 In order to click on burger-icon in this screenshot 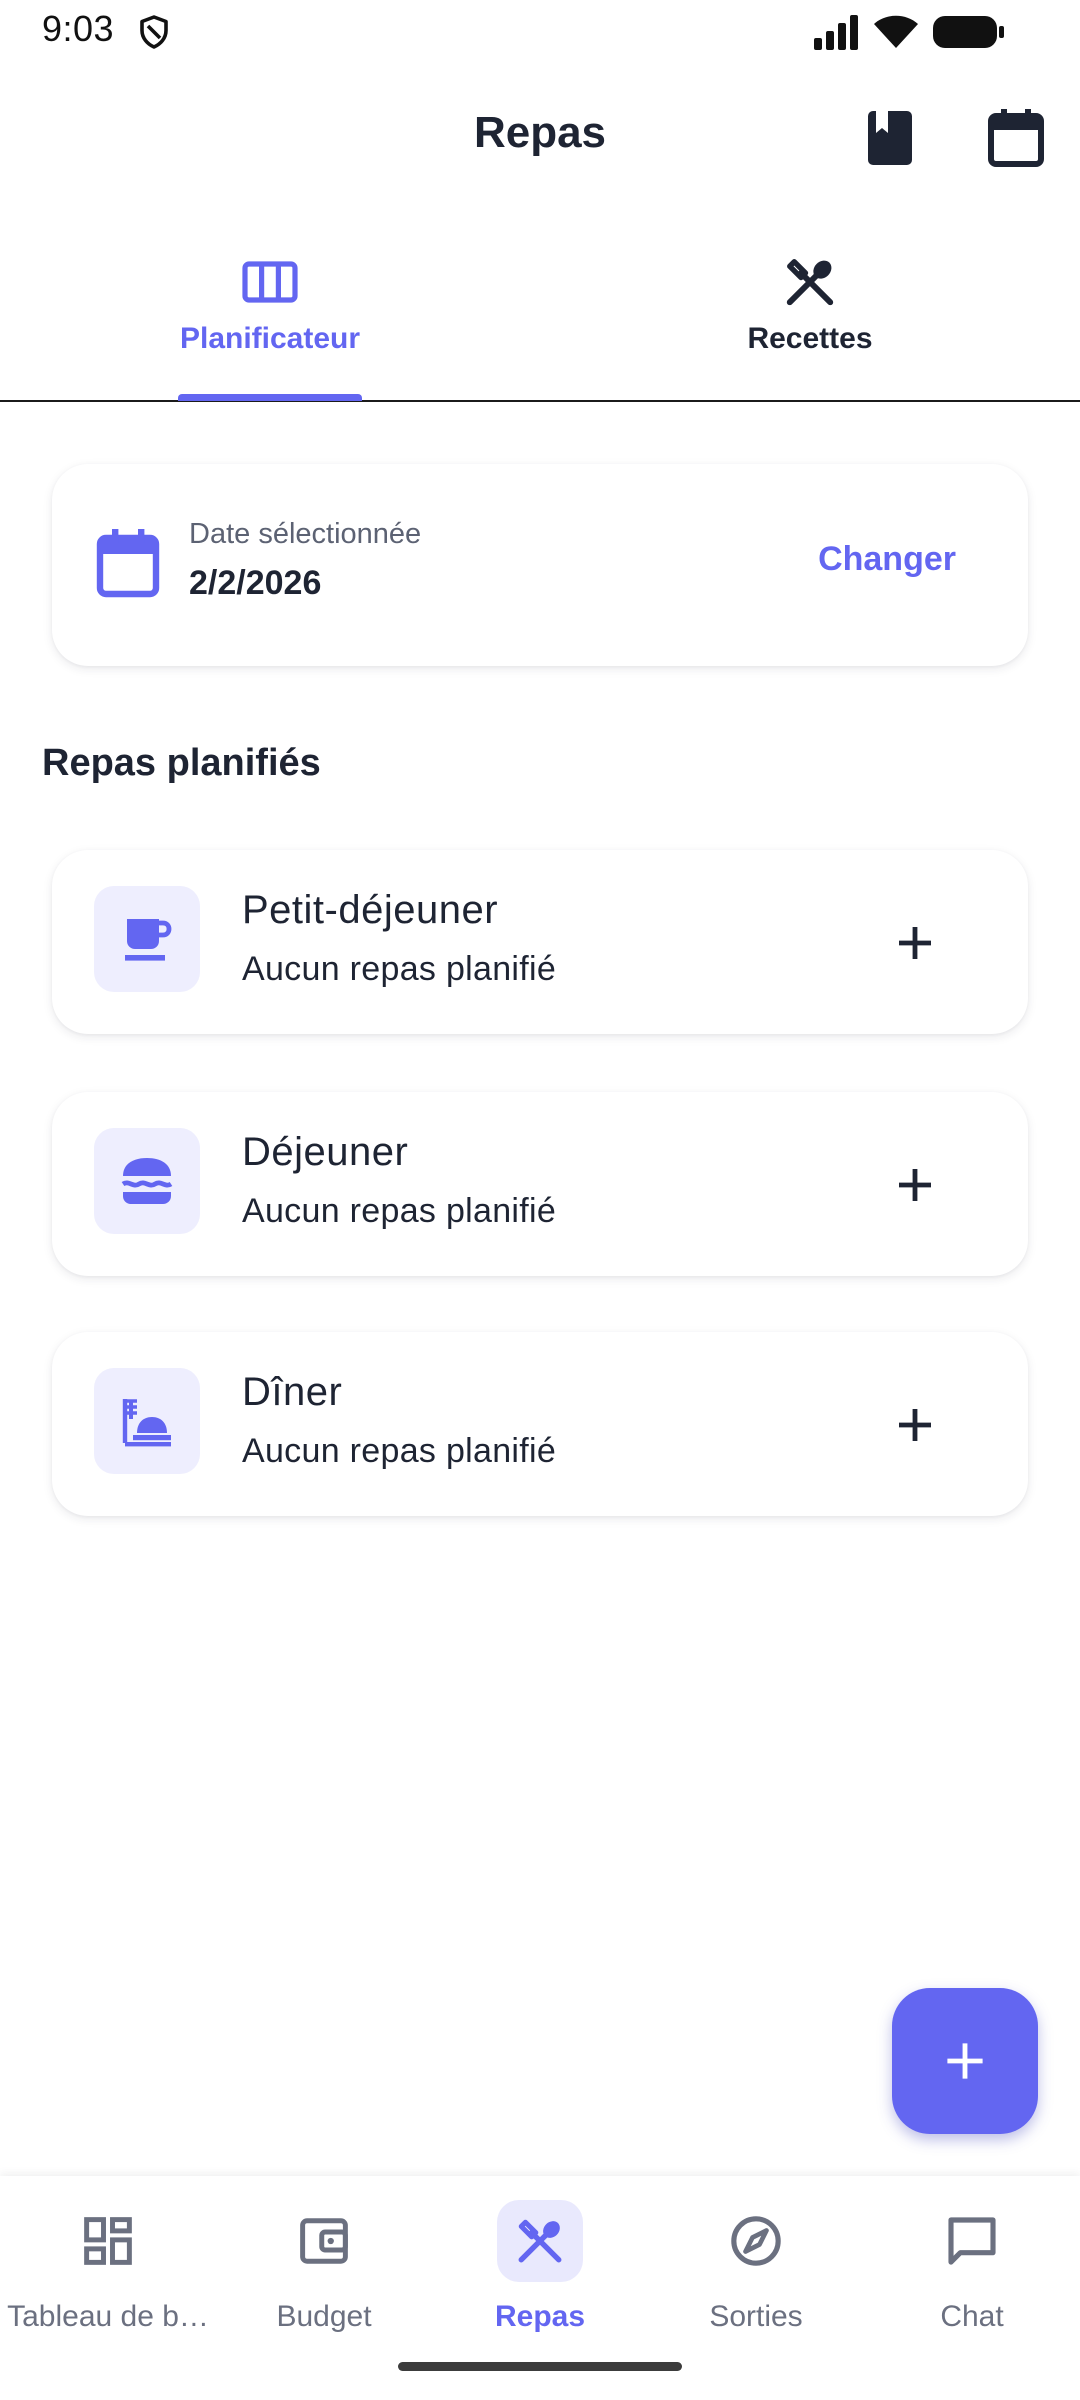, I will do `click(147, 1181)`.